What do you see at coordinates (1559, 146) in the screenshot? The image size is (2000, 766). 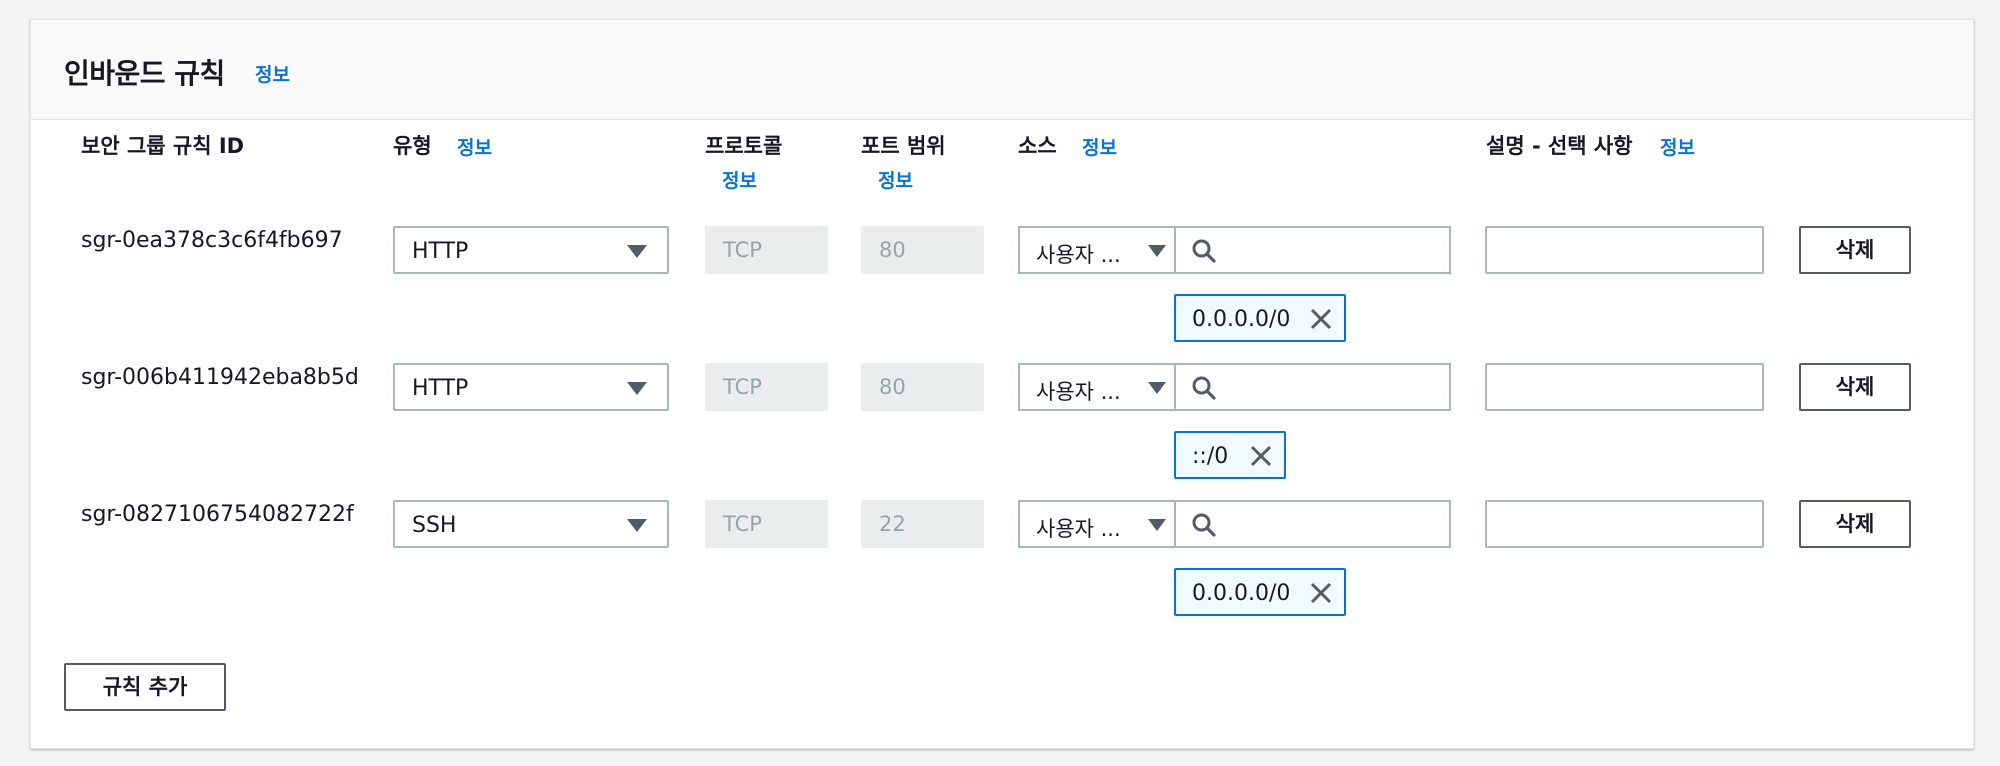 I see `column-header-description: 설명 - 선택 사항` at bounding box center [1559, 146].